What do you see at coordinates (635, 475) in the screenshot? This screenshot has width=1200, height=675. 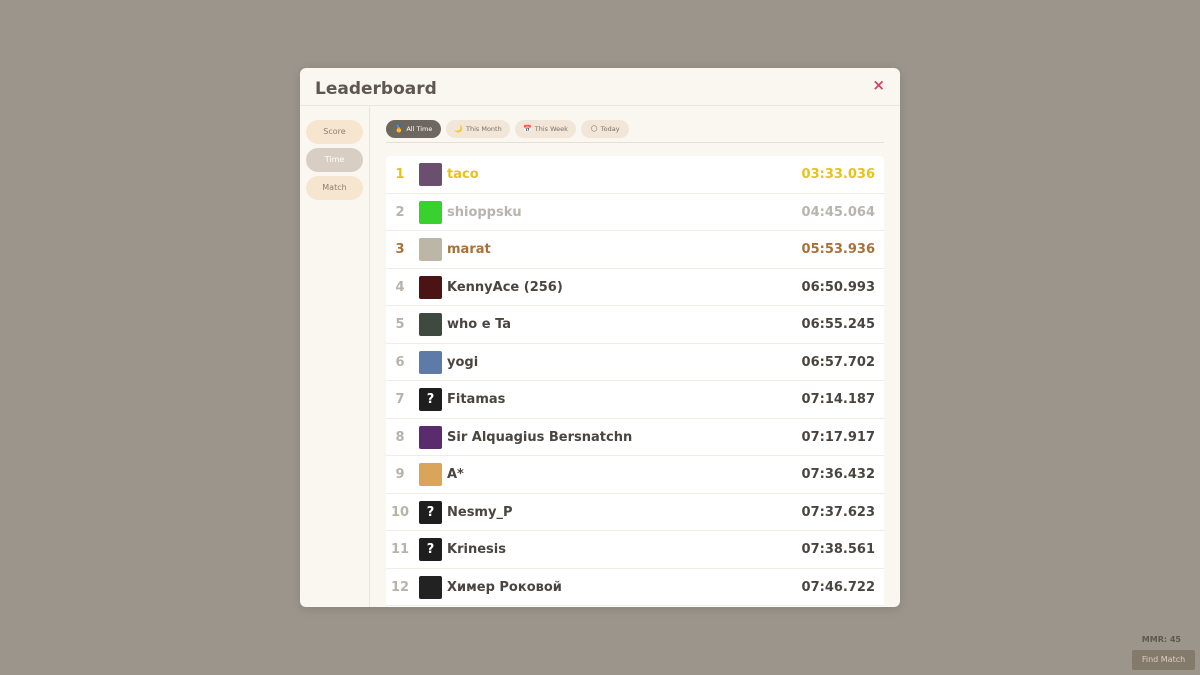 I see `leaderboard-row: 9 A* 07:36.432` at bounding box center [635, 475].